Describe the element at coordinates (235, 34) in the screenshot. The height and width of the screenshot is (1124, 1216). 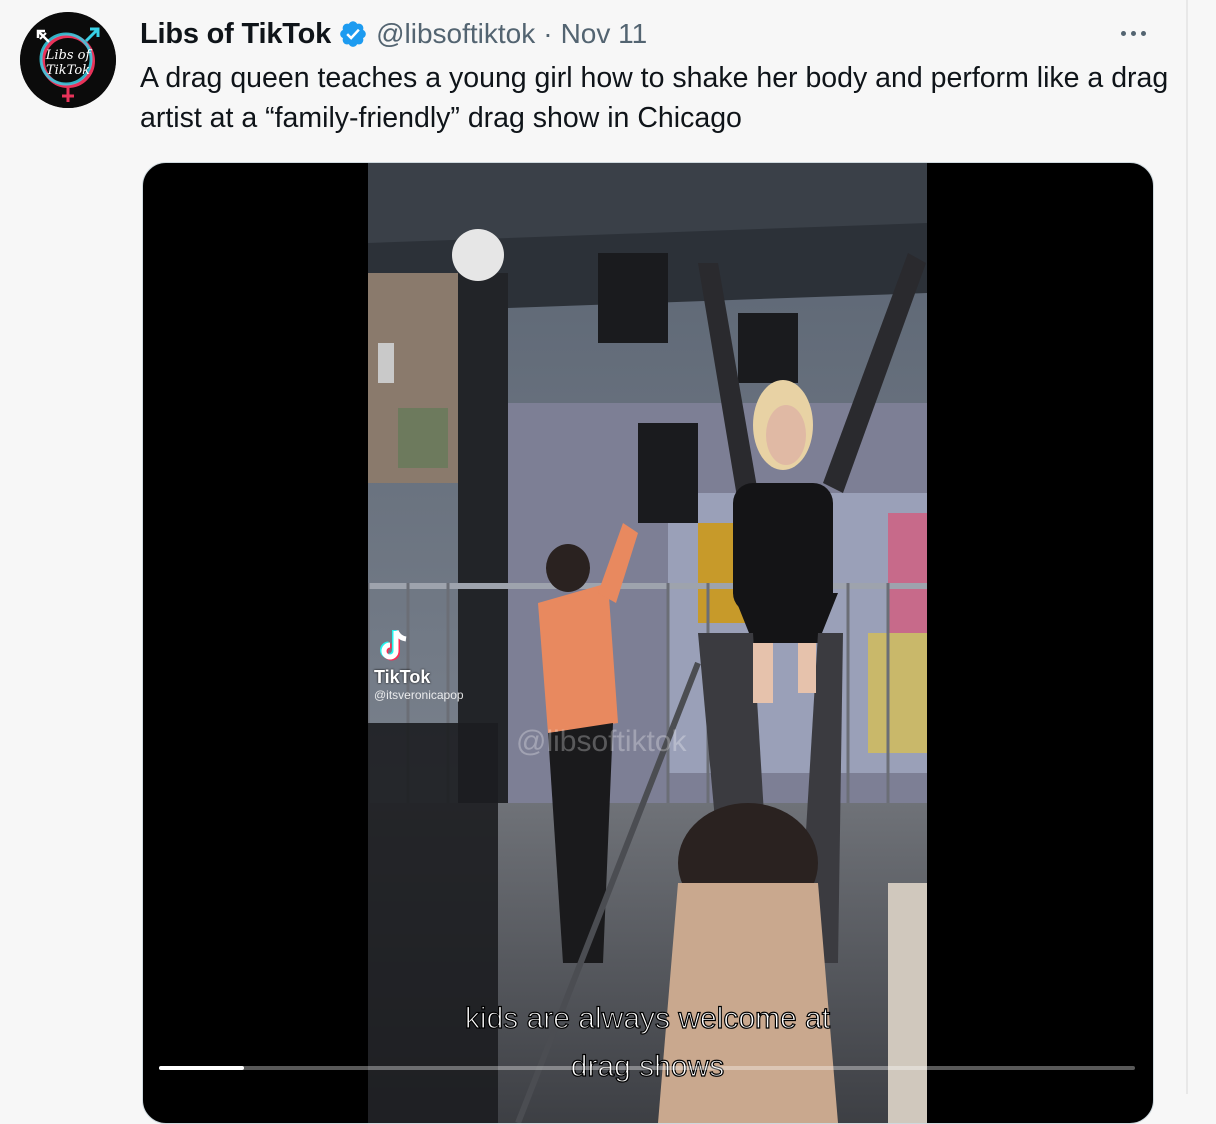
I see `display-name: Libs of TikTok` at that location.